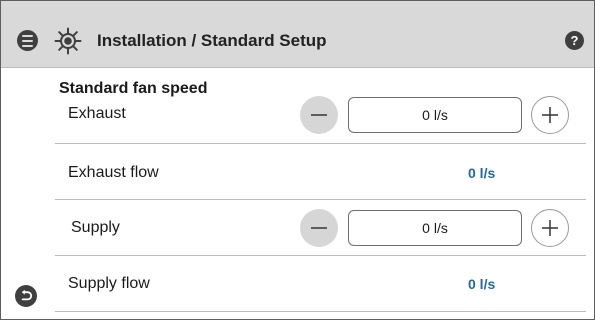  I want to click on page-title: Installation / Standard Setup, so click(212, 40).